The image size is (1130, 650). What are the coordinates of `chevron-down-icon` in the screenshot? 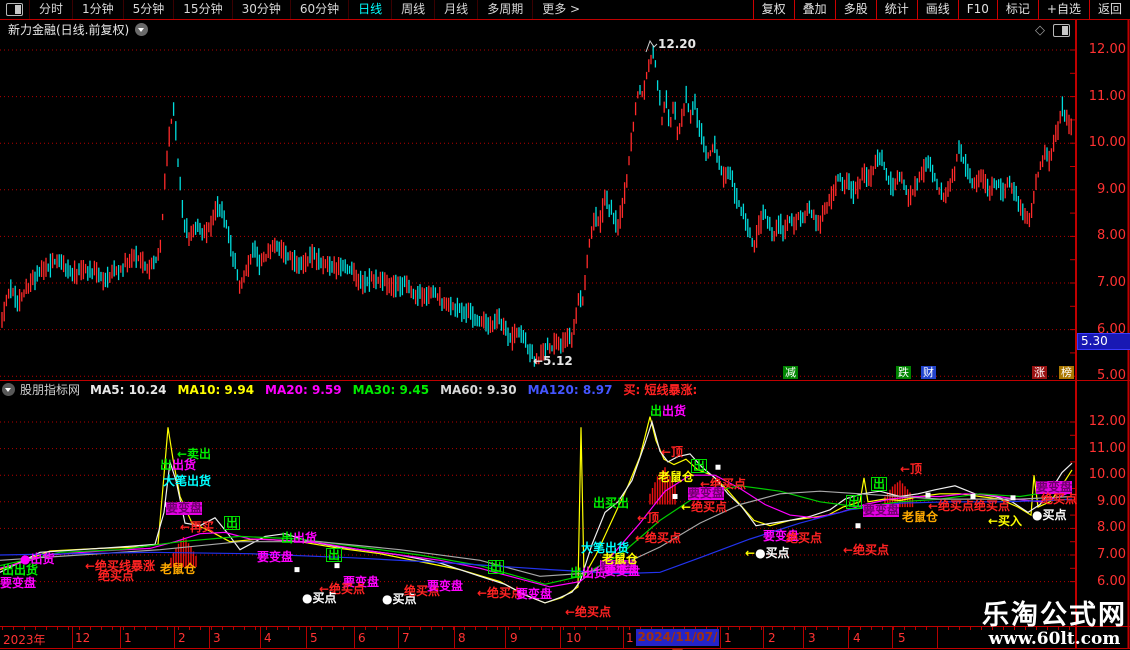 It's located at (142, 29).